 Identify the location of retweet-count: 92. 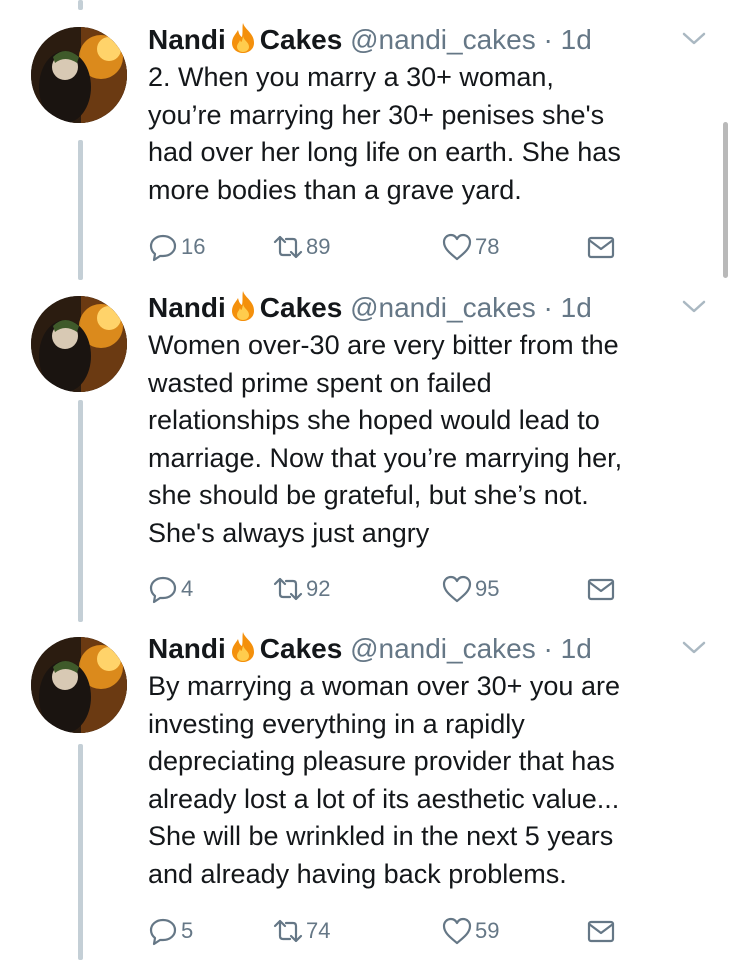
(318, 588).